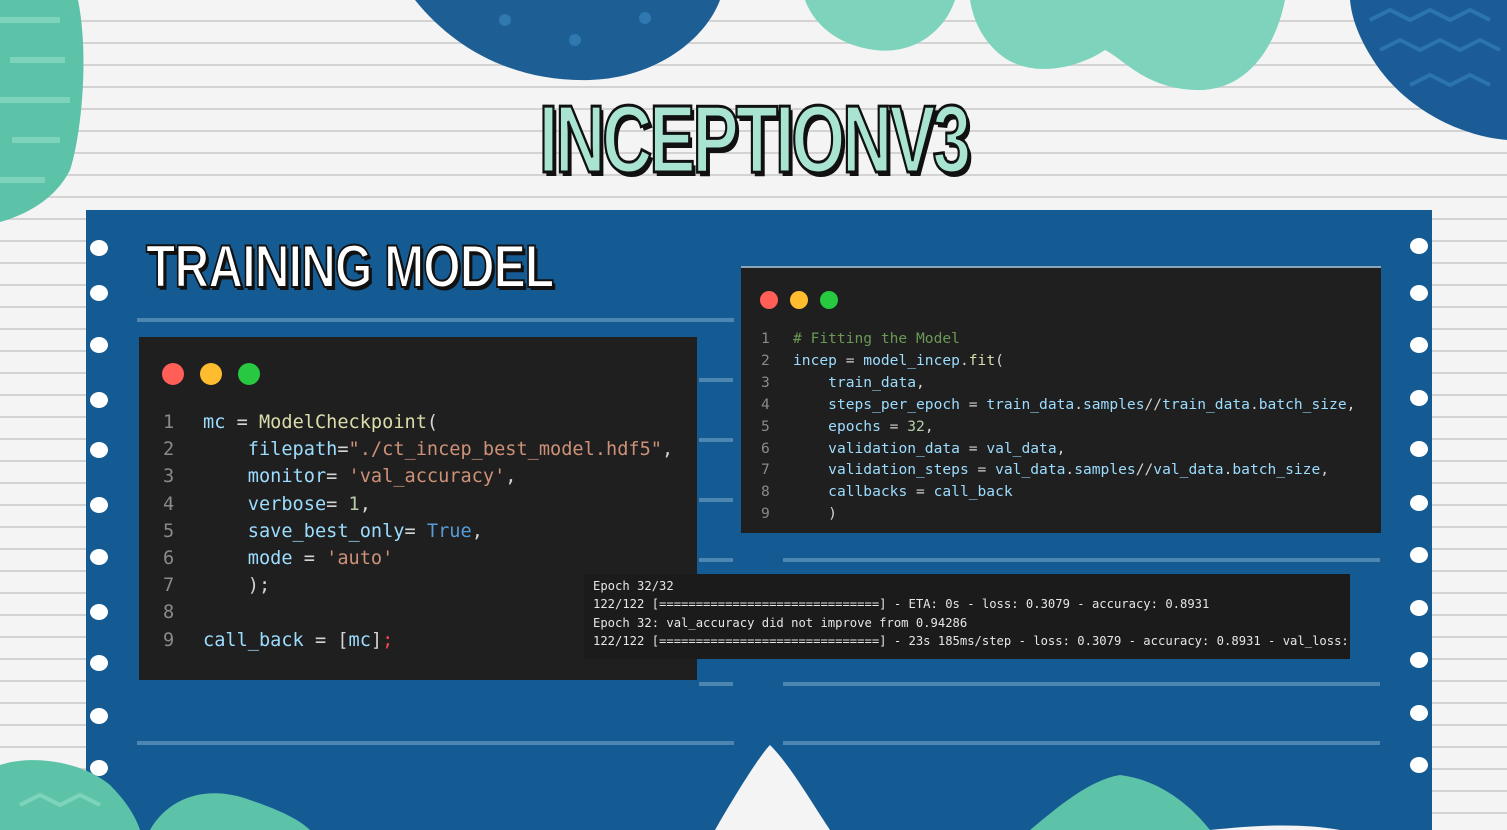 The width and height of the screenshot is (1507, 830). What do you see at coordinates (815, 514) in the screenshot?
I see `code-token: )` at bounding box center [815, 514].